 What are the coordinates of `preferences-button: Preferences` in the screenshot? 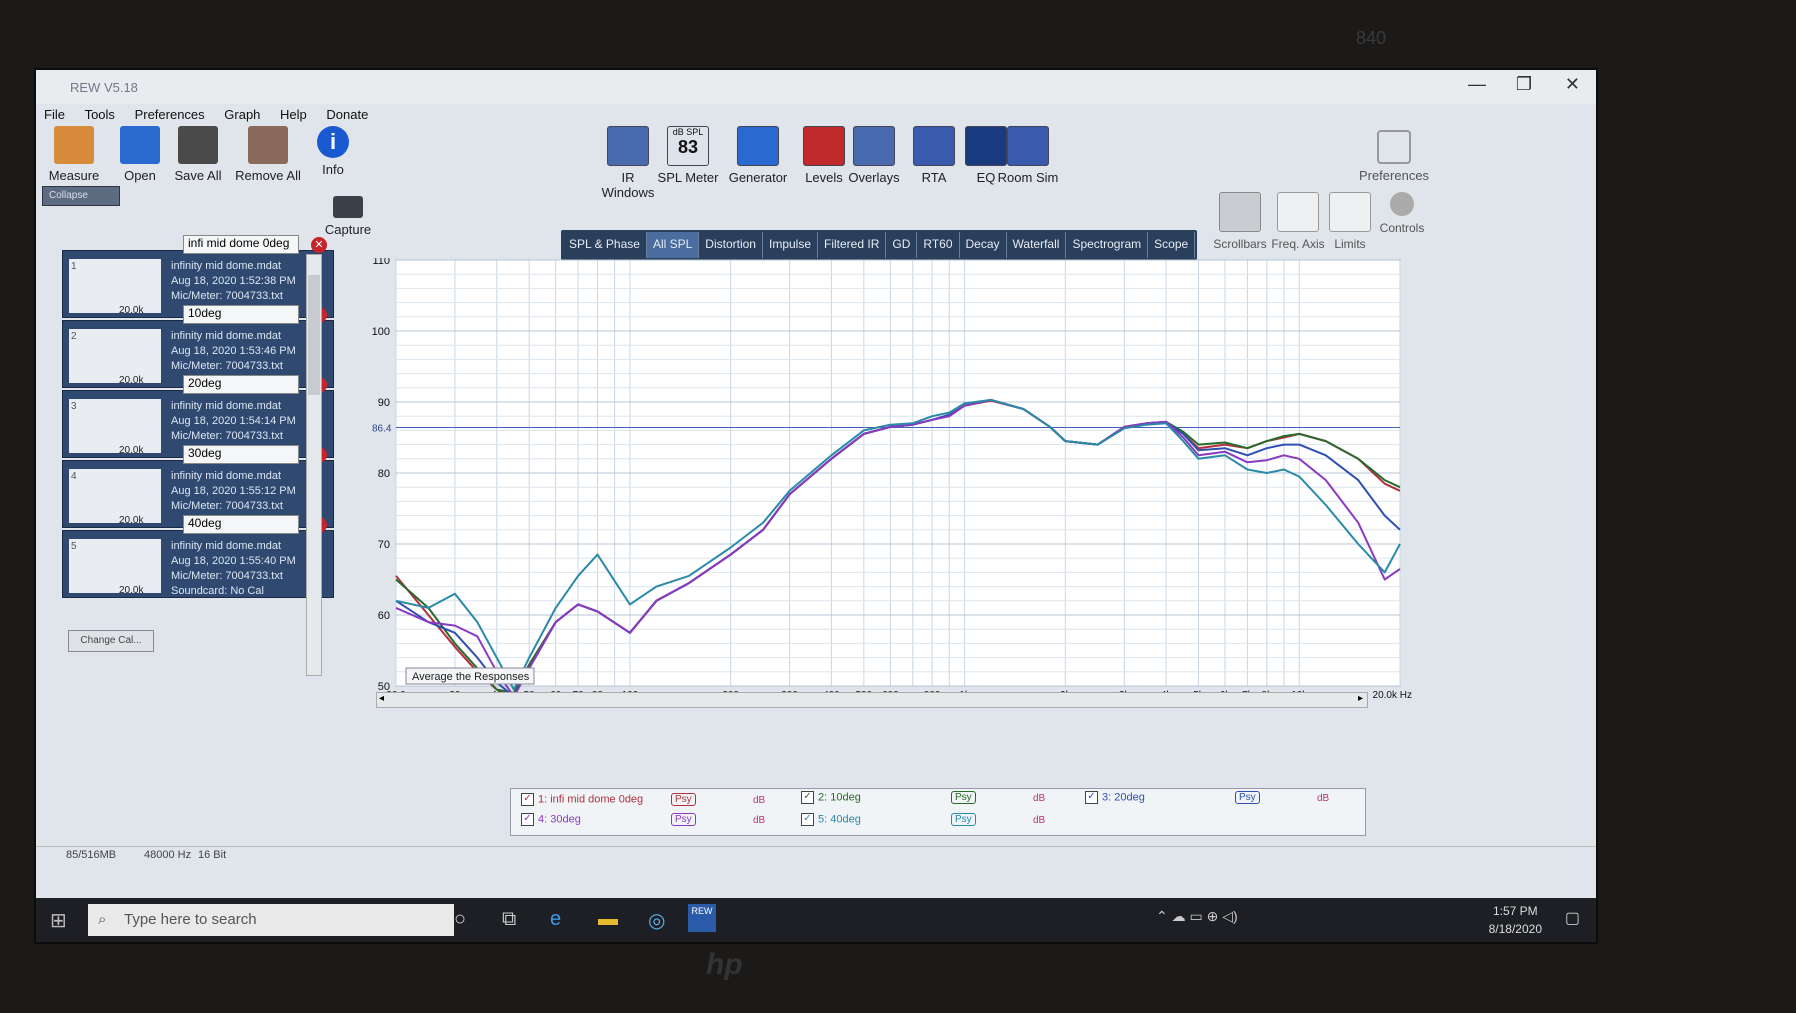 It's located at (1394, 156).